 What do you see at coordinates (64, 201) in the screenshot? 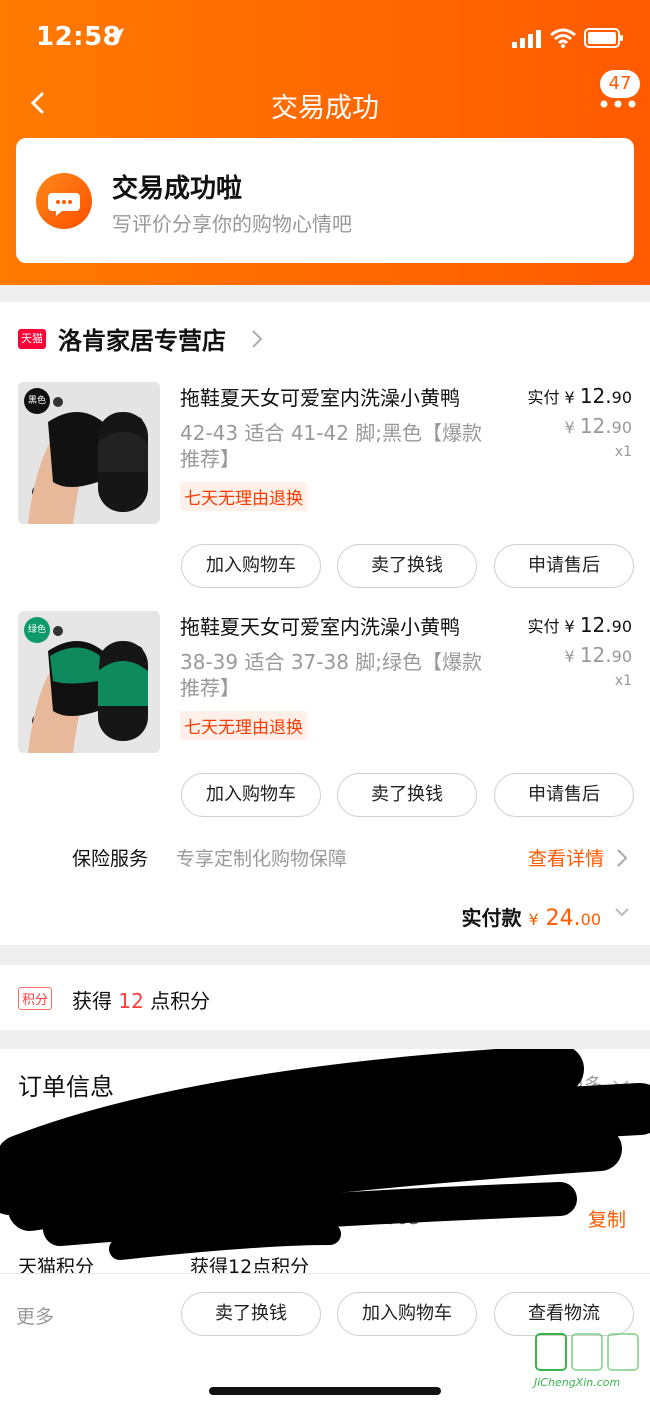
I see `chat-bubble-icon` at bounding box center [64, 201].